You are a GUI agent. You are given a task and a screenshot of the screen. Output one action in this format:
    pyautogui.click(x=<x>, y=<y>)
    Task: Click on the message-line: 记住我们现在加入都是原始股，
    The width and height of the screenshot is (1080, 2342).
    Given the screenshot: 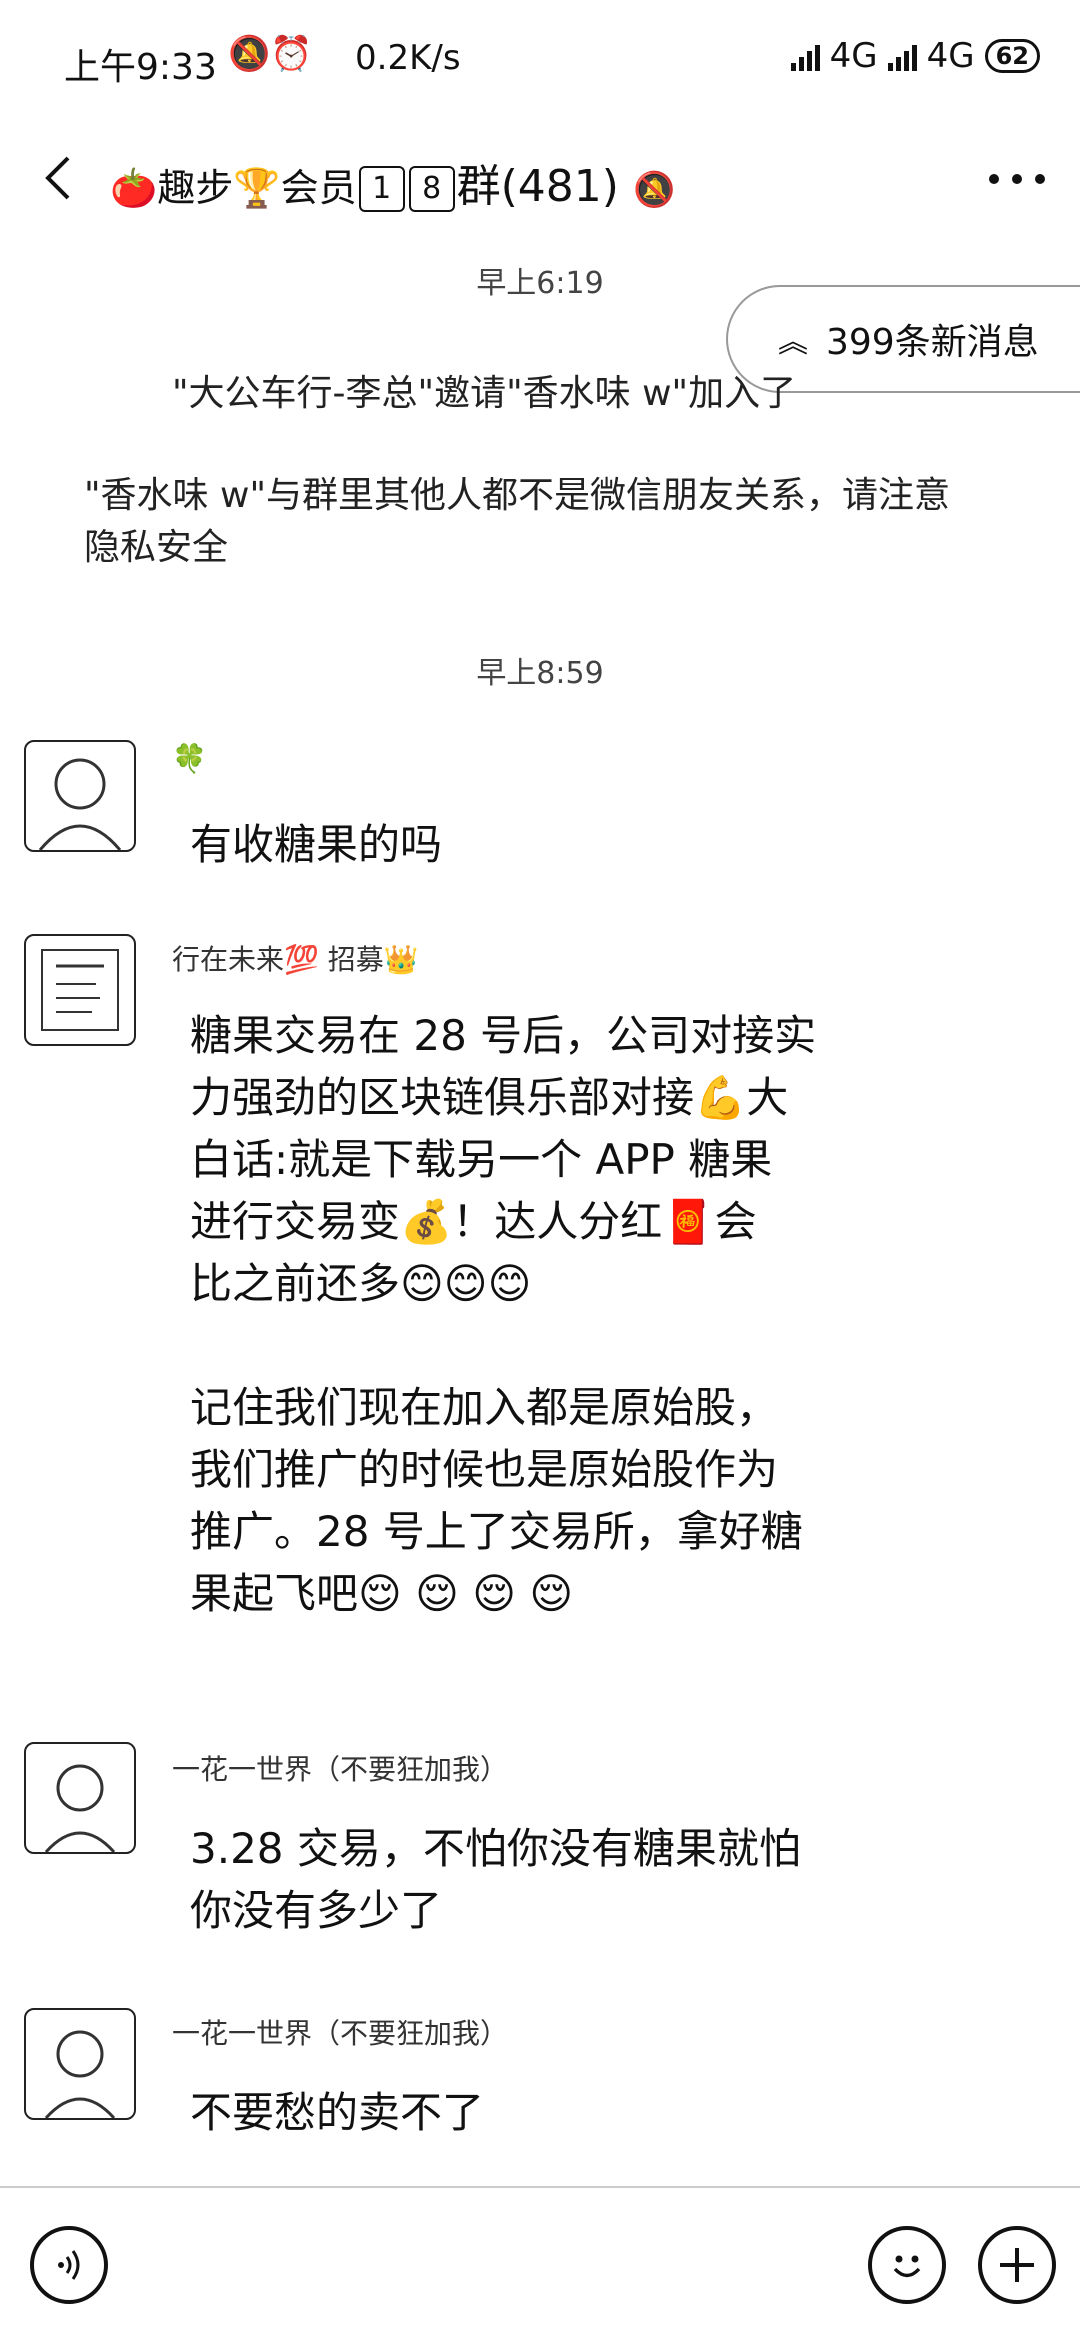 What is the action you would take?
    pyautogui.click(x=484, y=1407)
    